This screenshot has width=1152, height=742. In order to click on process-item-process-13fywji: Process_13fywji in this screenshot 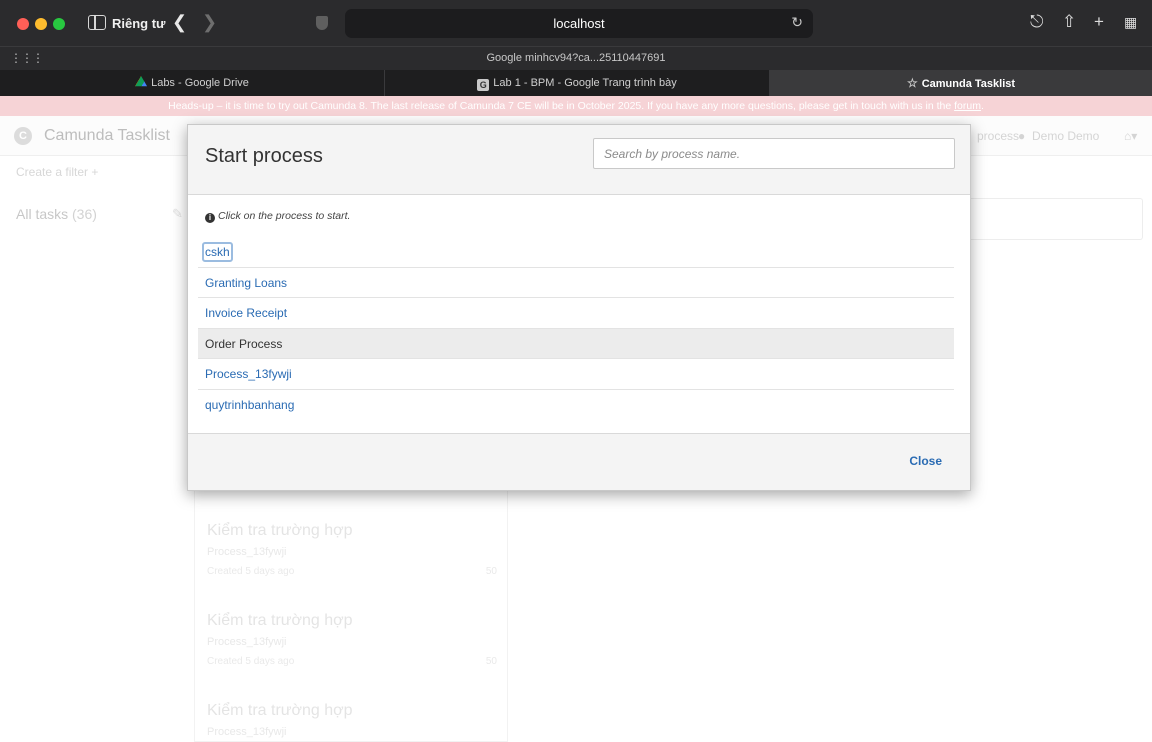, I will do `click(576, 374)`.